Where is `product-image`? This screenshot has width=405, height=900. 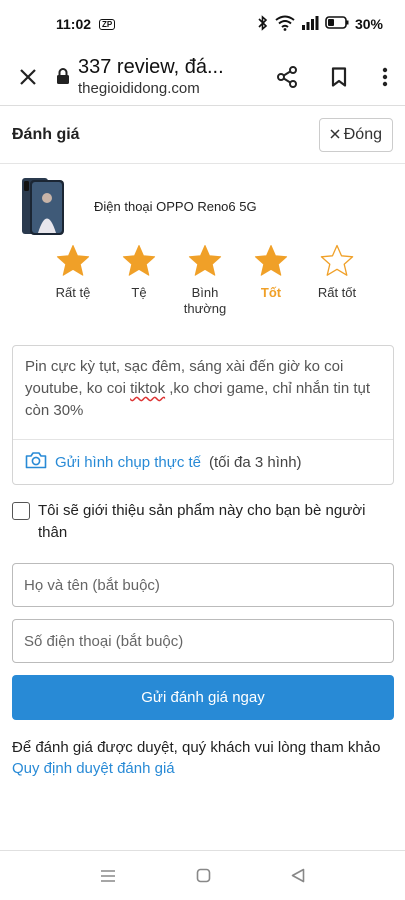 product-image is located at coordinates (43, 206).